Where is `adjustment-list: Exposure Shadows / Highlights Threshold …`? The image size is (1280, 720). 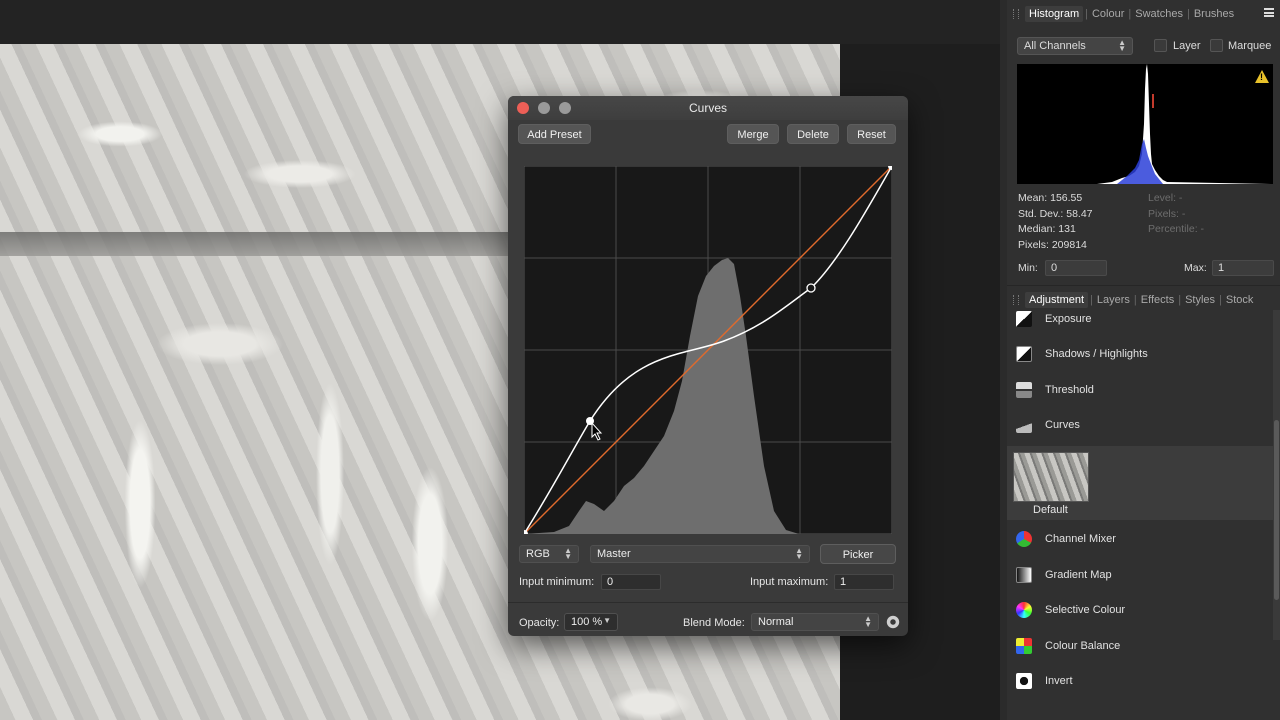
adjustment-list: Exposure Shadows / Highlights Threshold … is located at coordinates (1140, 515).